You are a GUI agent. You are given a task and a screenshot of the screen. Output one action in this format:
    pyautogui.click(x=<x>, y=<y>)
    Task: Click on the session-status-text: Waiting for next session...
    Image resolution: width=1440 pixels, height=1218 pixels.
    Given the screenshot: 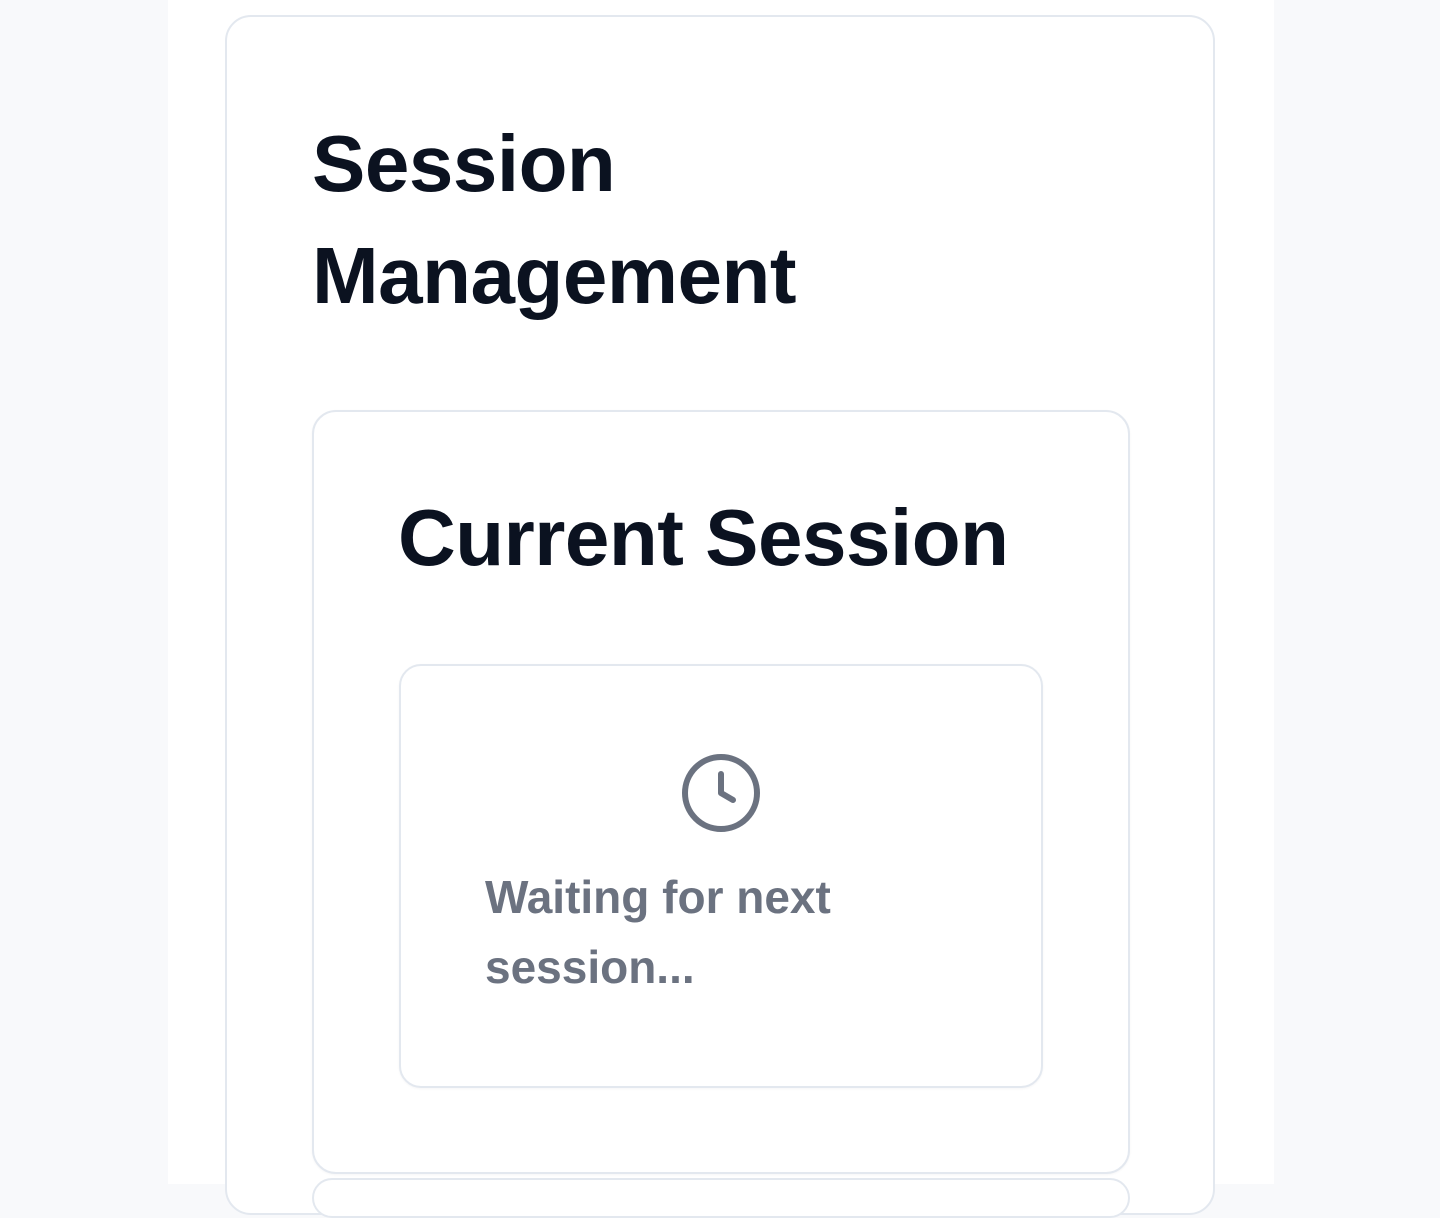 What is the action you would take?
    pyautogui.click(x=658, y=932)
    